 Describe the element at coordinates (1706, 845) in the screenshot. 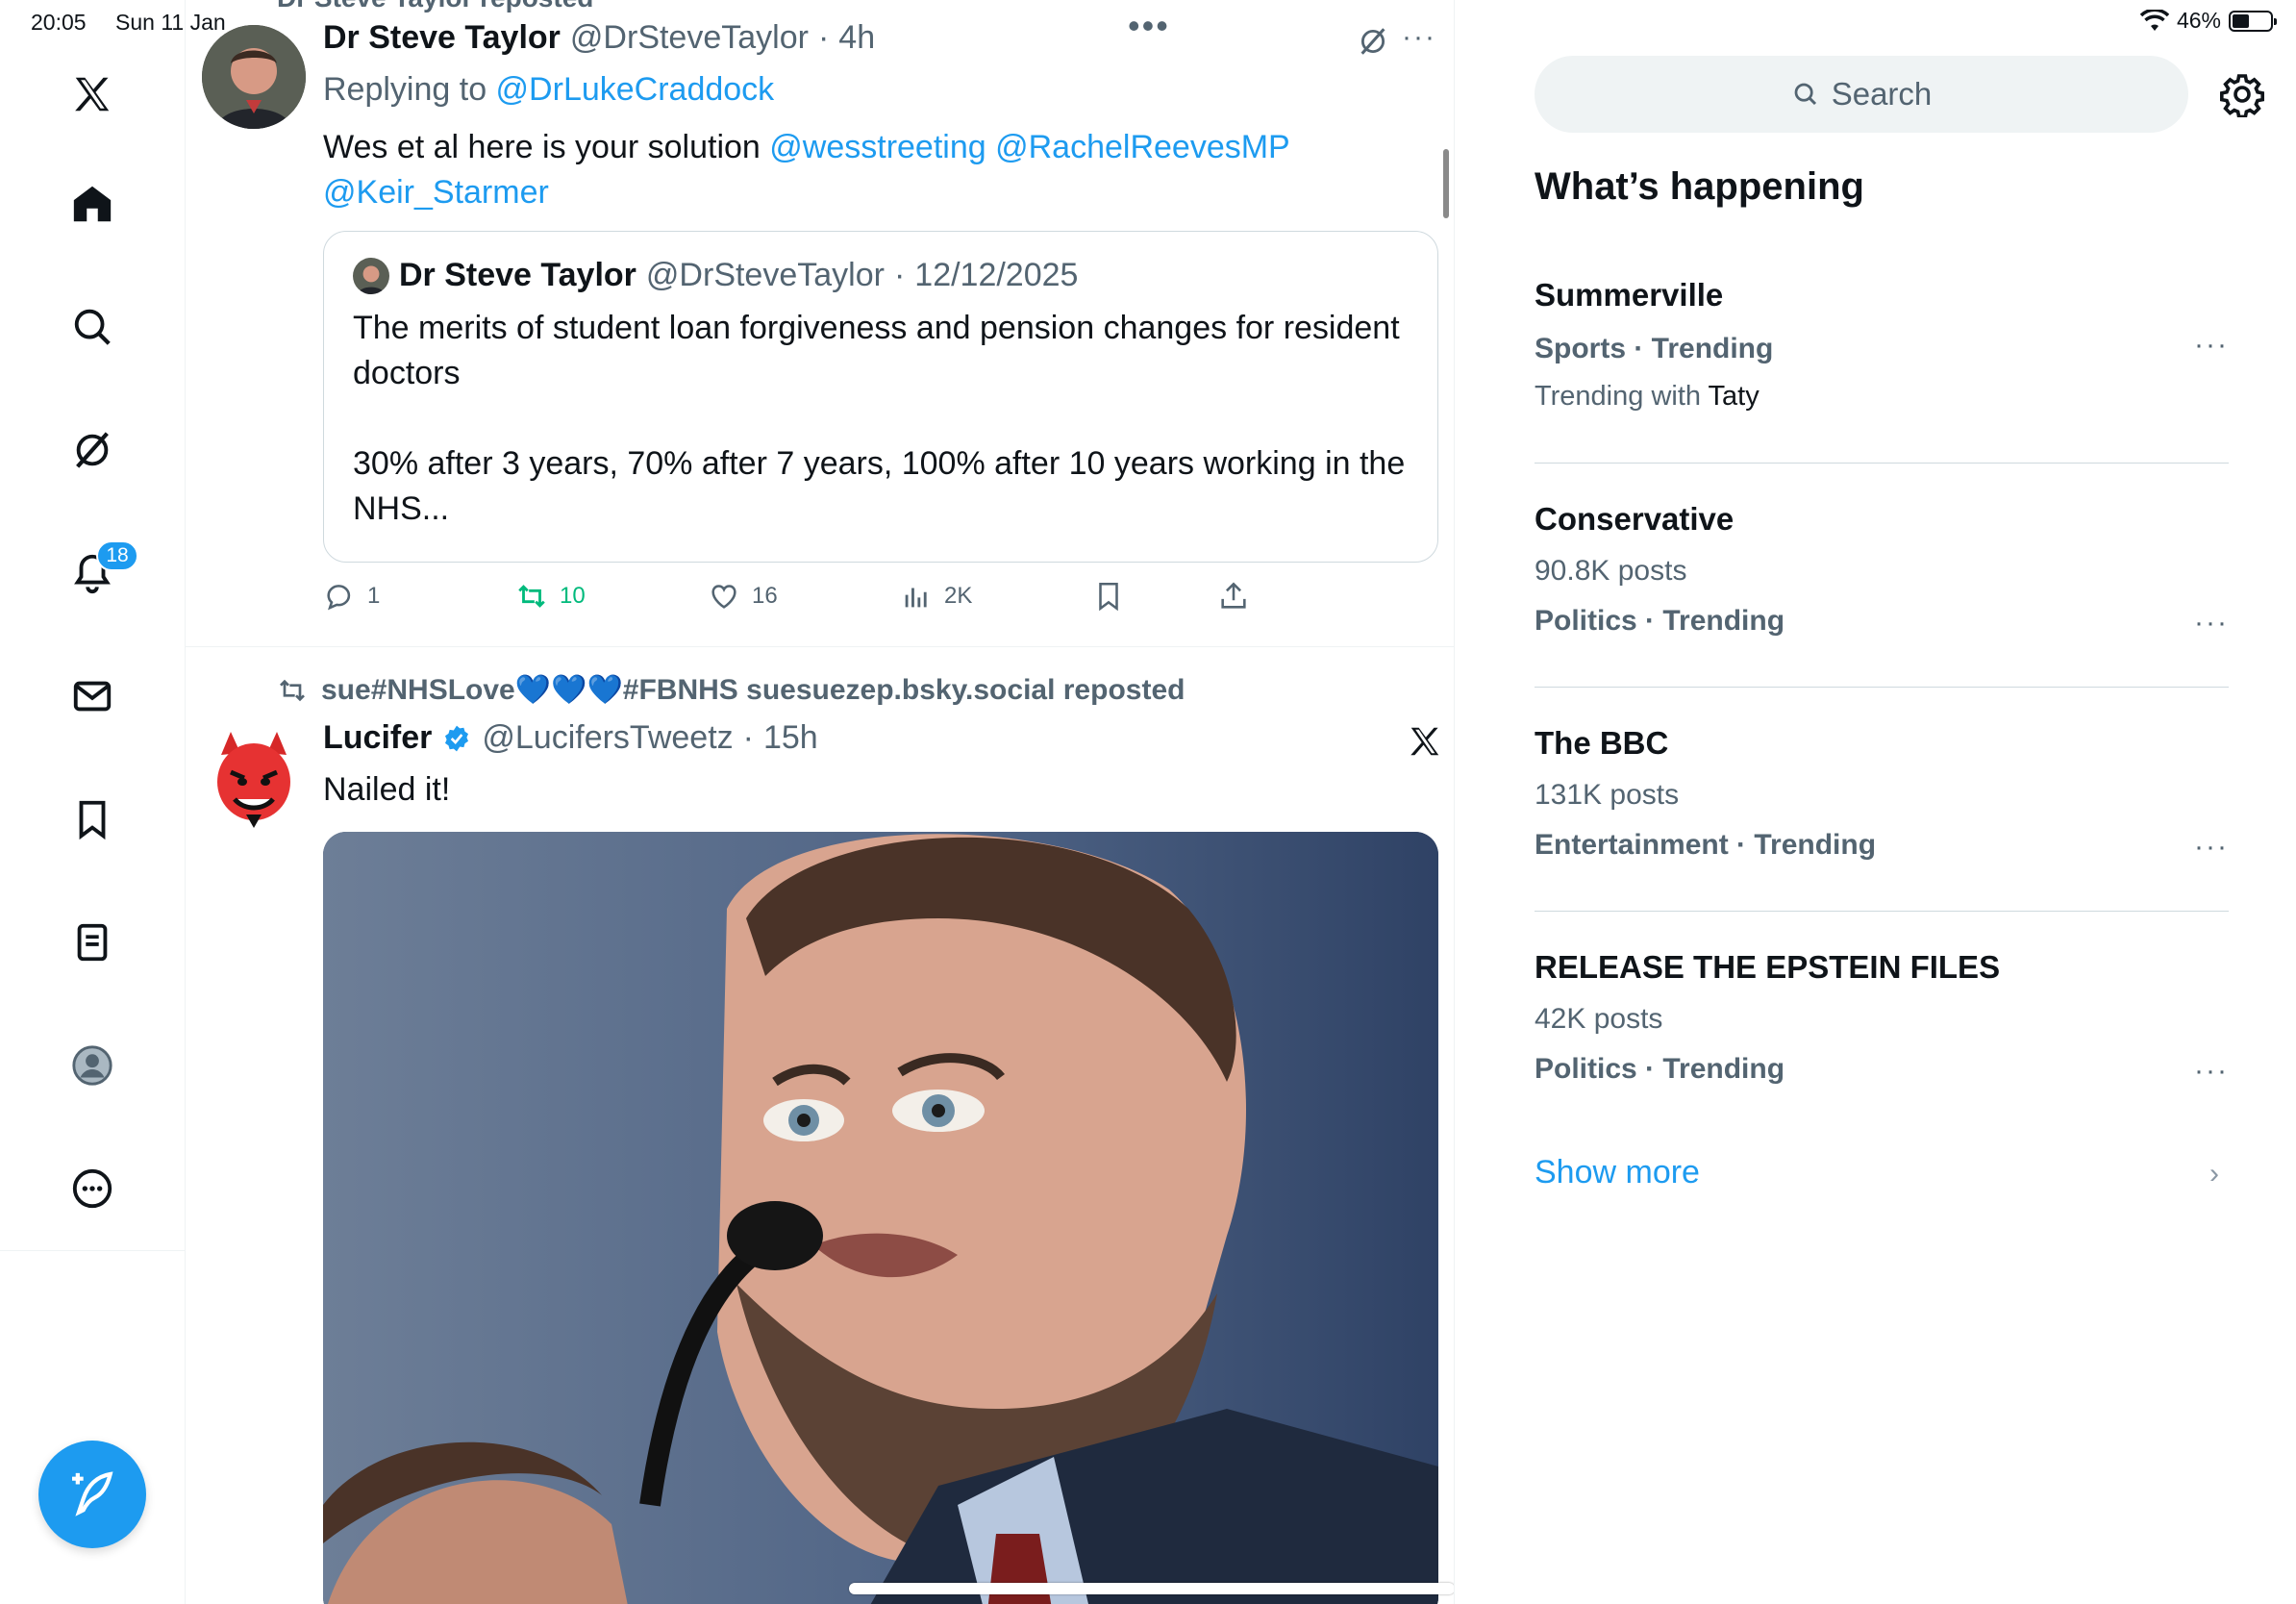

I see `trend-meta: Entertainment · Trending` at that location.